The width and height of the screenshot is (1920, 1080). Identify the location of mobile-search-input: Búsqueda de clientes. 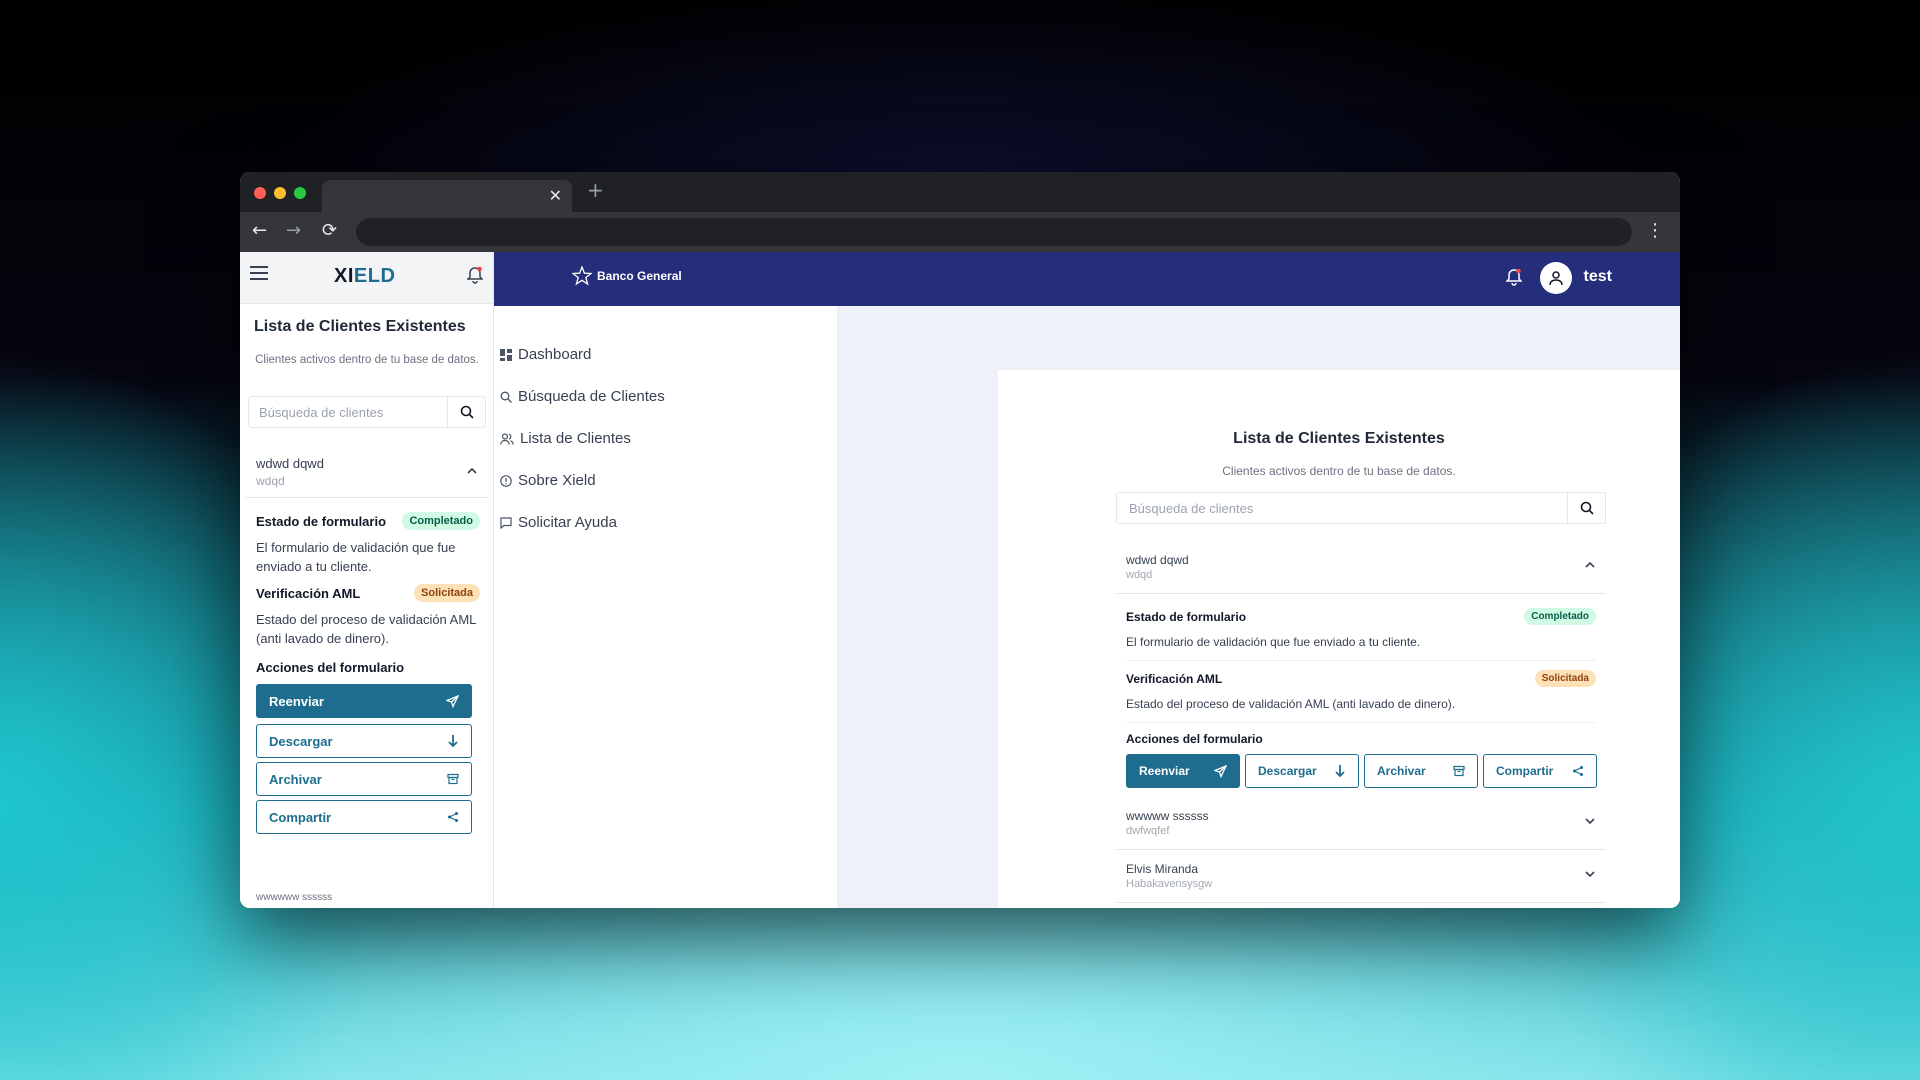
(367, 412).